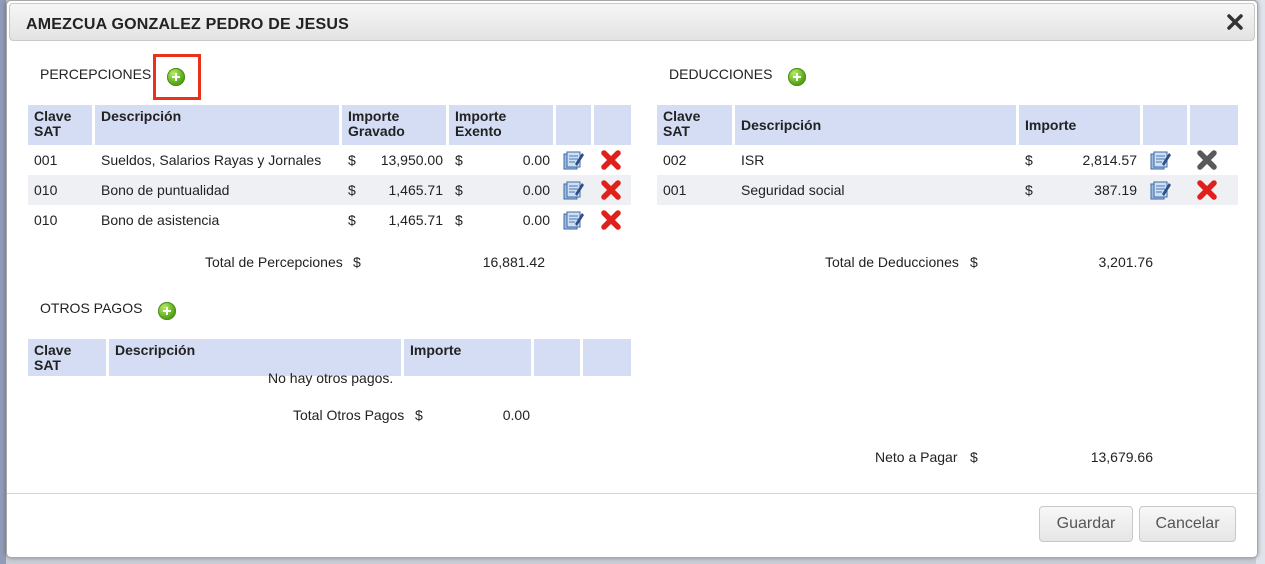 Image resolution: width=1265 pixels, height=564 pixels. I want to click on gravado-cell: $13,950.00, so click(395, 160).